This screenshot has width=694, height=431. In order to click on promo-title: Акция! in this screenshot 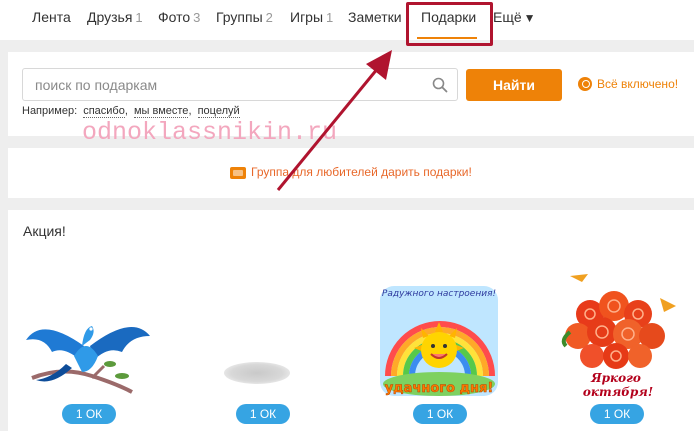, I will do `click(44, 231)`.